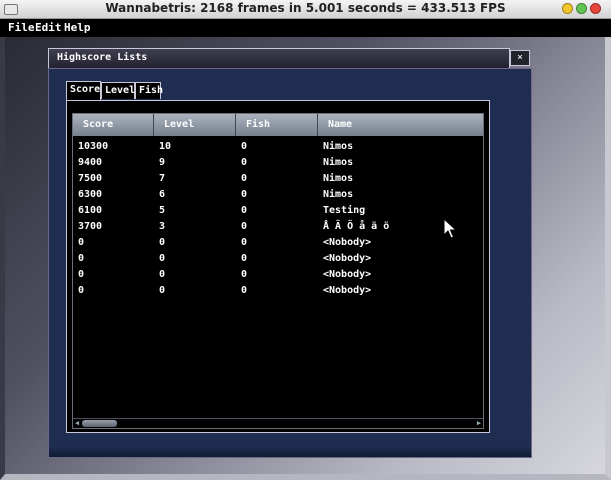 This screenshot has height=480, width=611. Describe the element at coordinates (162, 162) in the screenshot. I see `level-cell: 9` at that location.